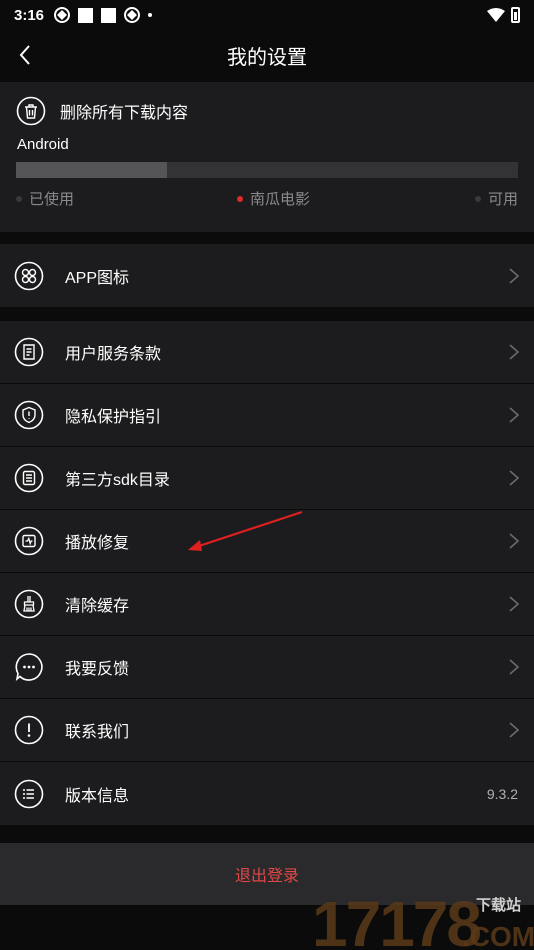 The image size is (534, 950). I want to click on legend-available-dot, so click(478, 198).